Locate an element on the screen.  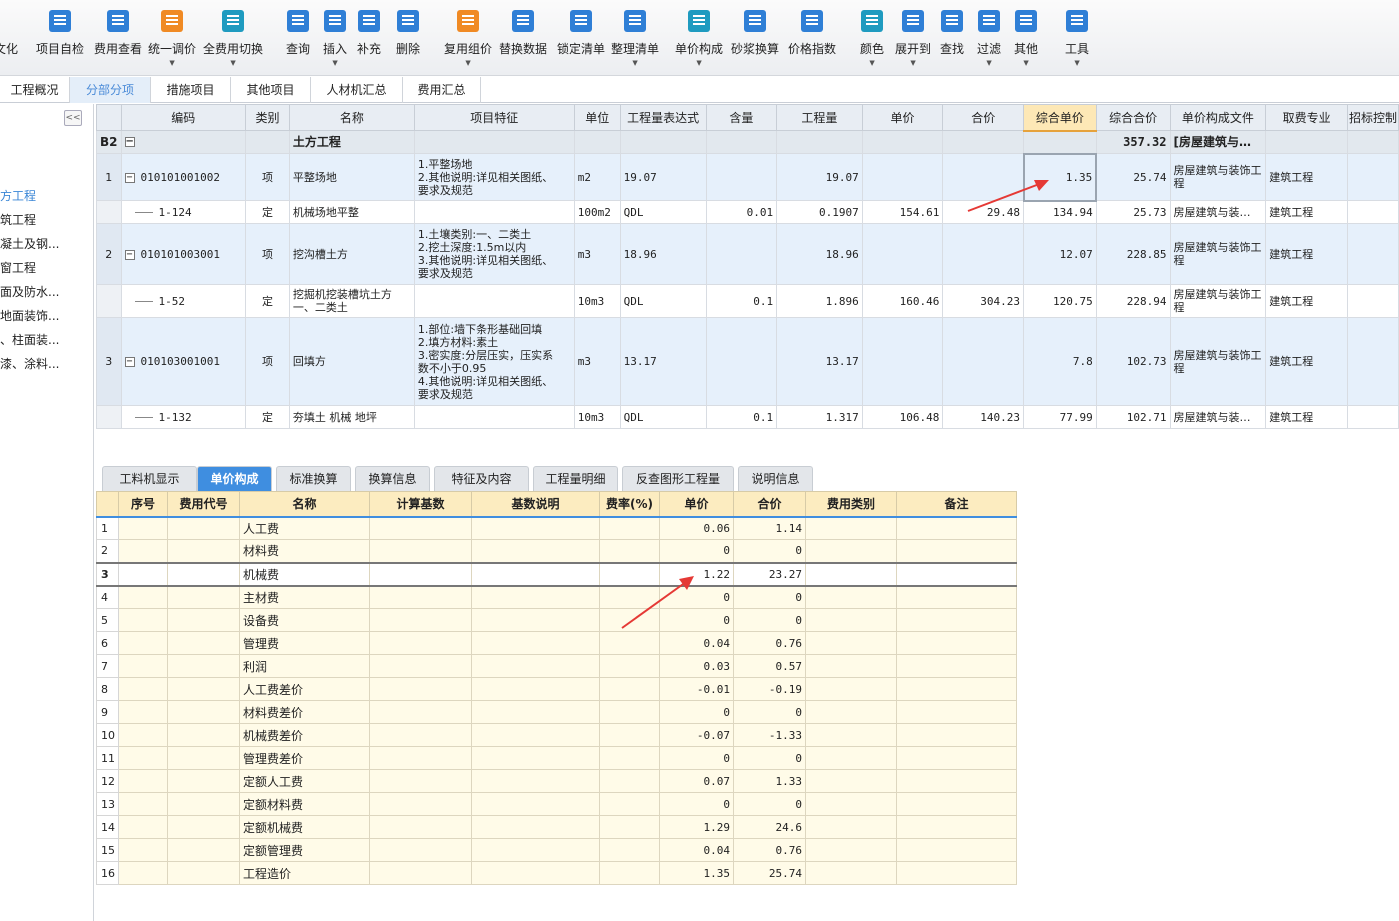
detail-row: 11 管理费差价 0 0 is located at coordinates (556, 758).